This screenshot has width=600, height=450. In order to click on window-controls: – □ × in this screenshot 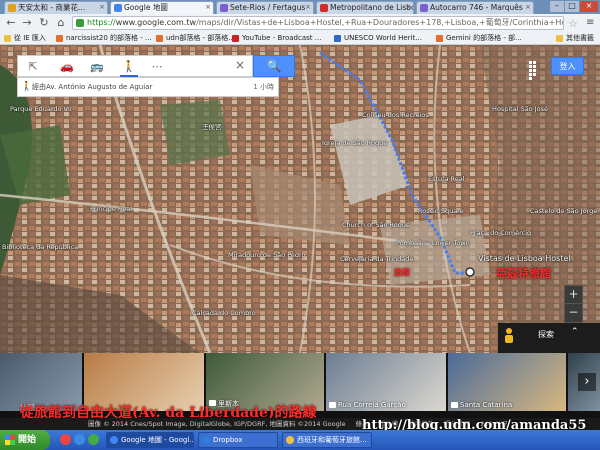, I will do `click(574, 7)`.